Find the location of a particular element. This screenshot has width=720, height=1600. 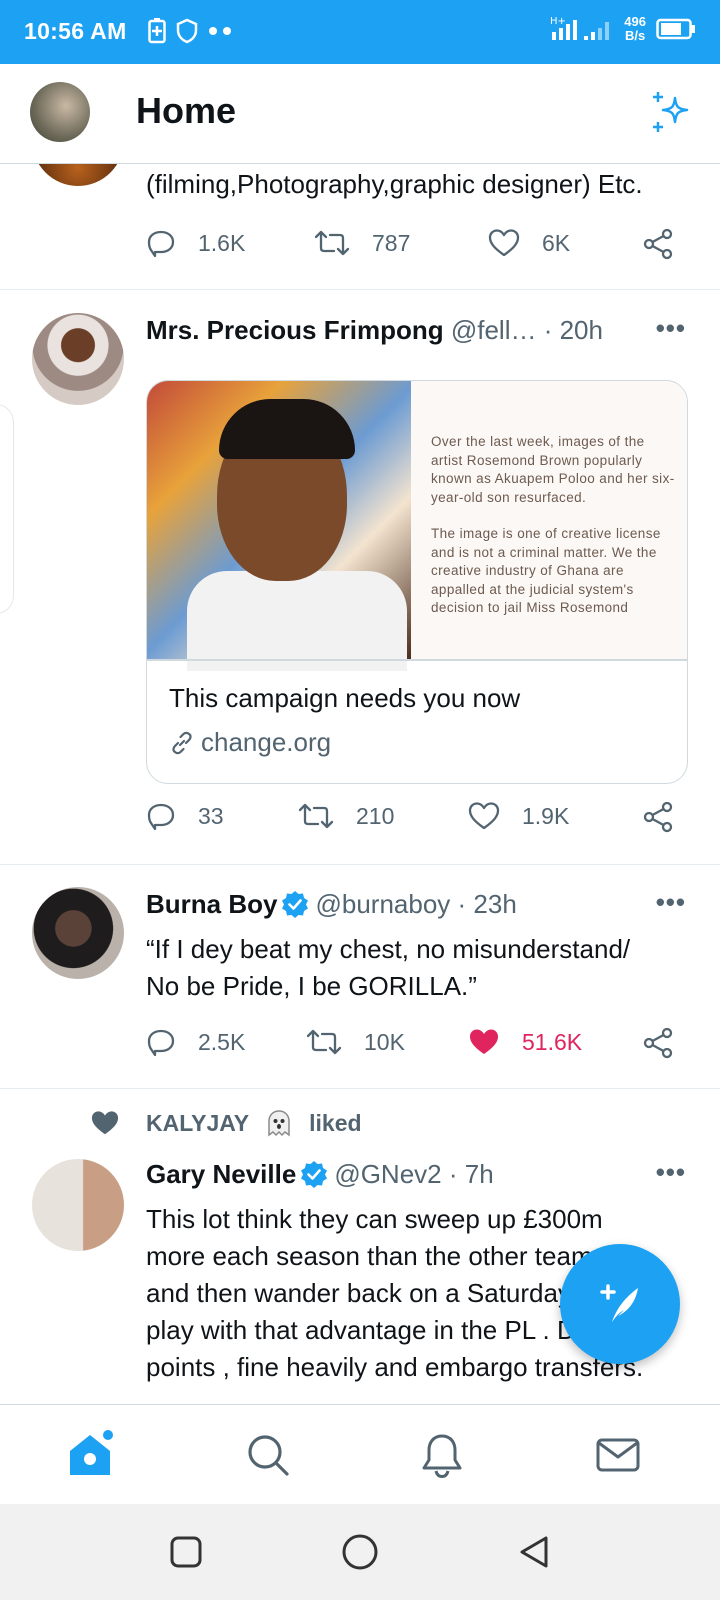

nav-search is located at coordinates (268, 1455).